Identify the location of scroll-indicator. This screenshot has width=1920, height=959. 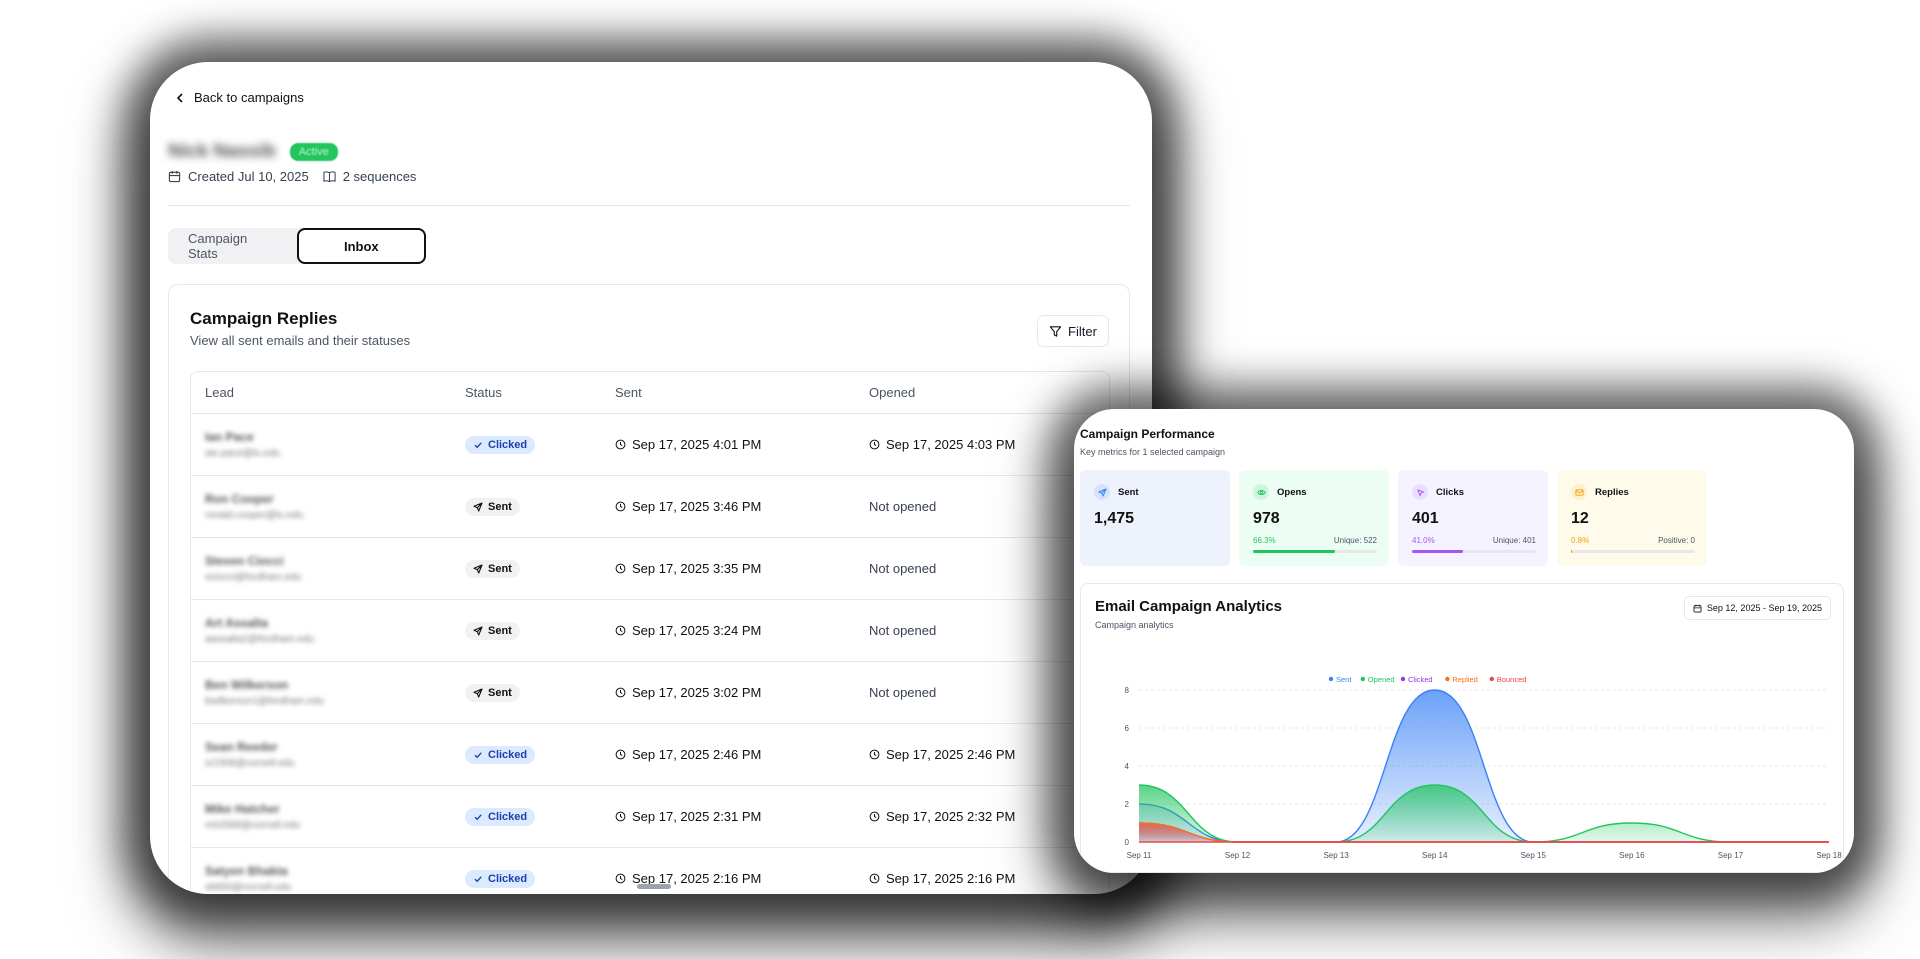
(654, 886).